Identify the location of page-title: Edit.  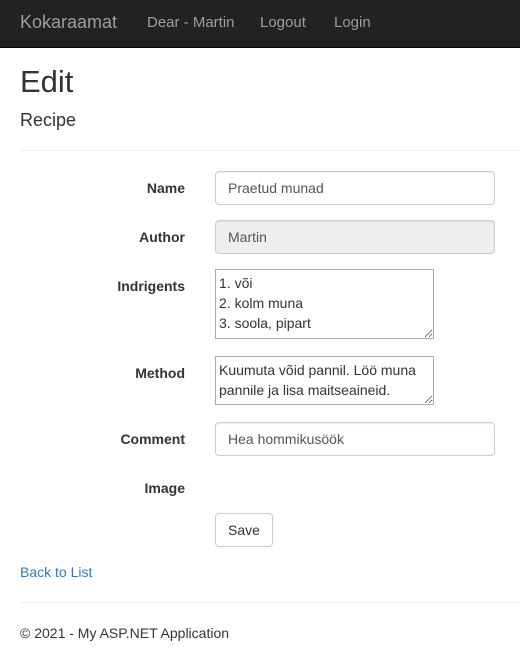
(47, 81).